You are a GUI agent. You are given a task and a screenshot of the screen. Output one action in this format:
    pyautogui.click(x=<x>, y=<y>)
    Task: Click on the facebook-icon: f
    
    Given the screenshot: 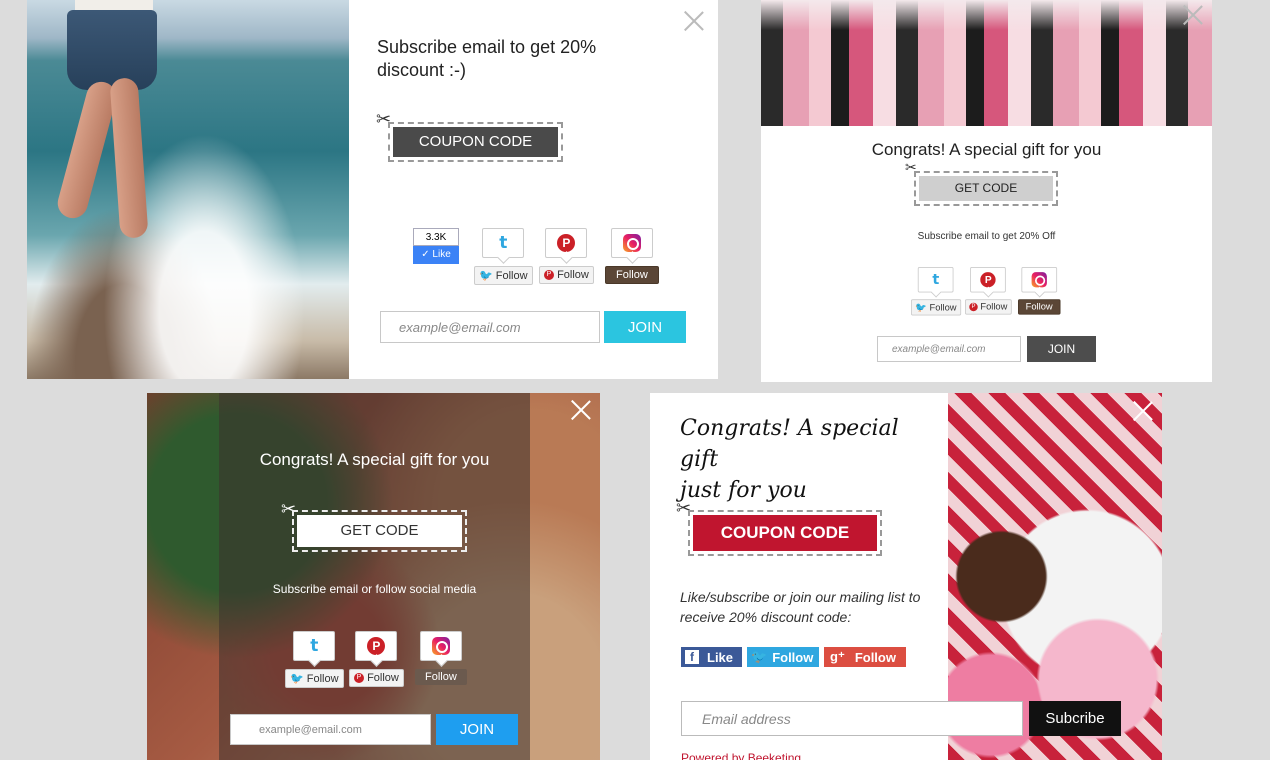 What is the action you would take?
    pyautogui.click(x=692, y=657)
    